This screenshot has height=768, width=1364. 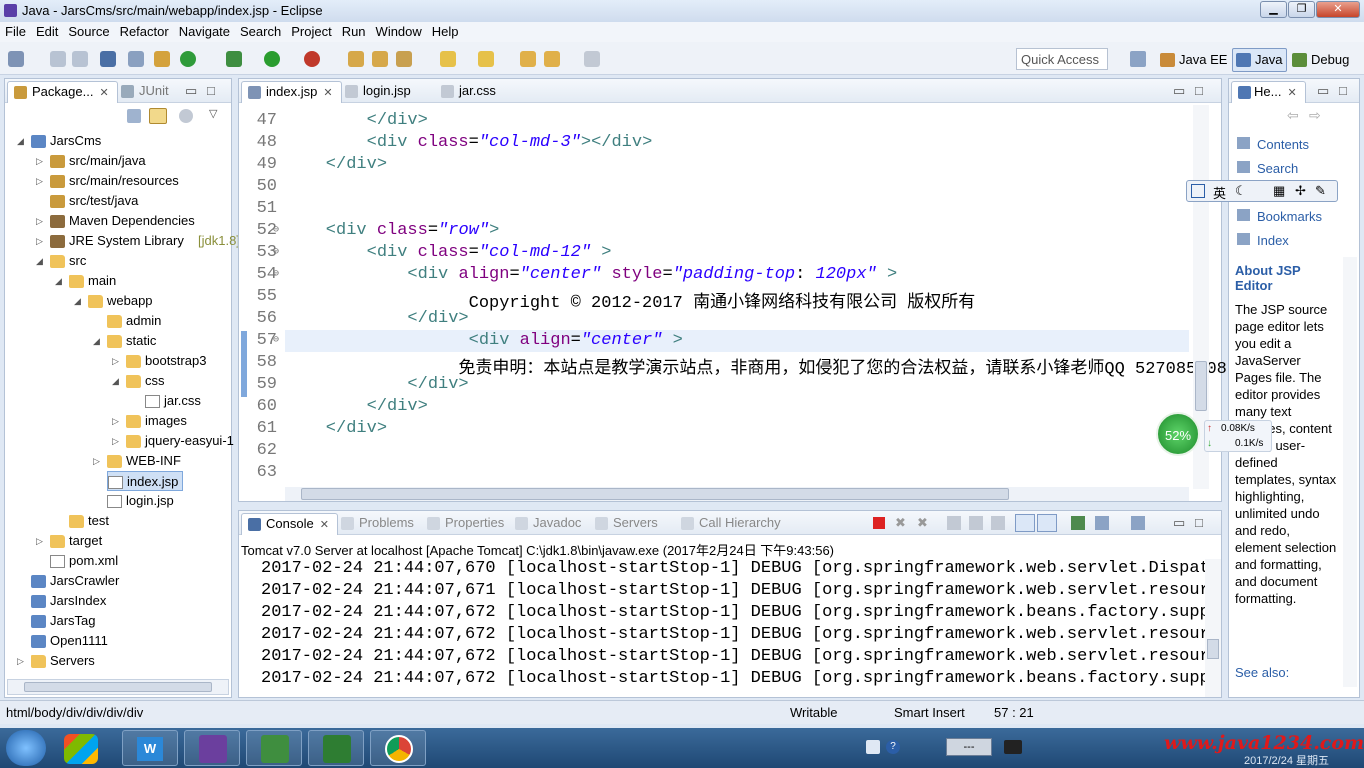 What do you see at coordinates (1279, 191) in the screenshot?
I see `keyboard-icon: ▦` at bounding box center [1279, 191].